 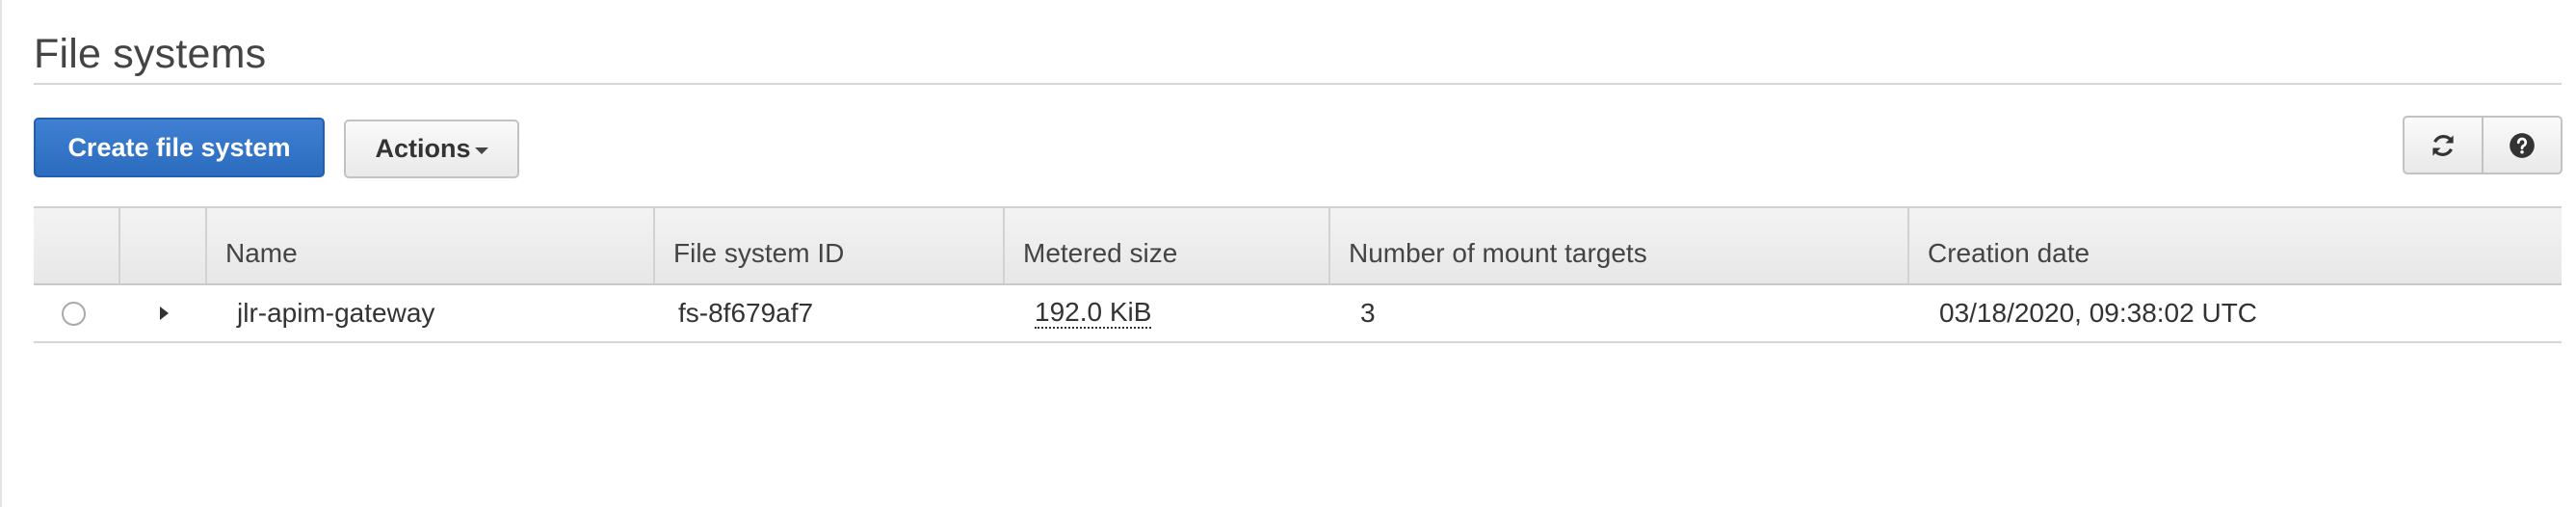 I want to click on column-header-file-system-id: File system ID, so click(x=830, y=245).